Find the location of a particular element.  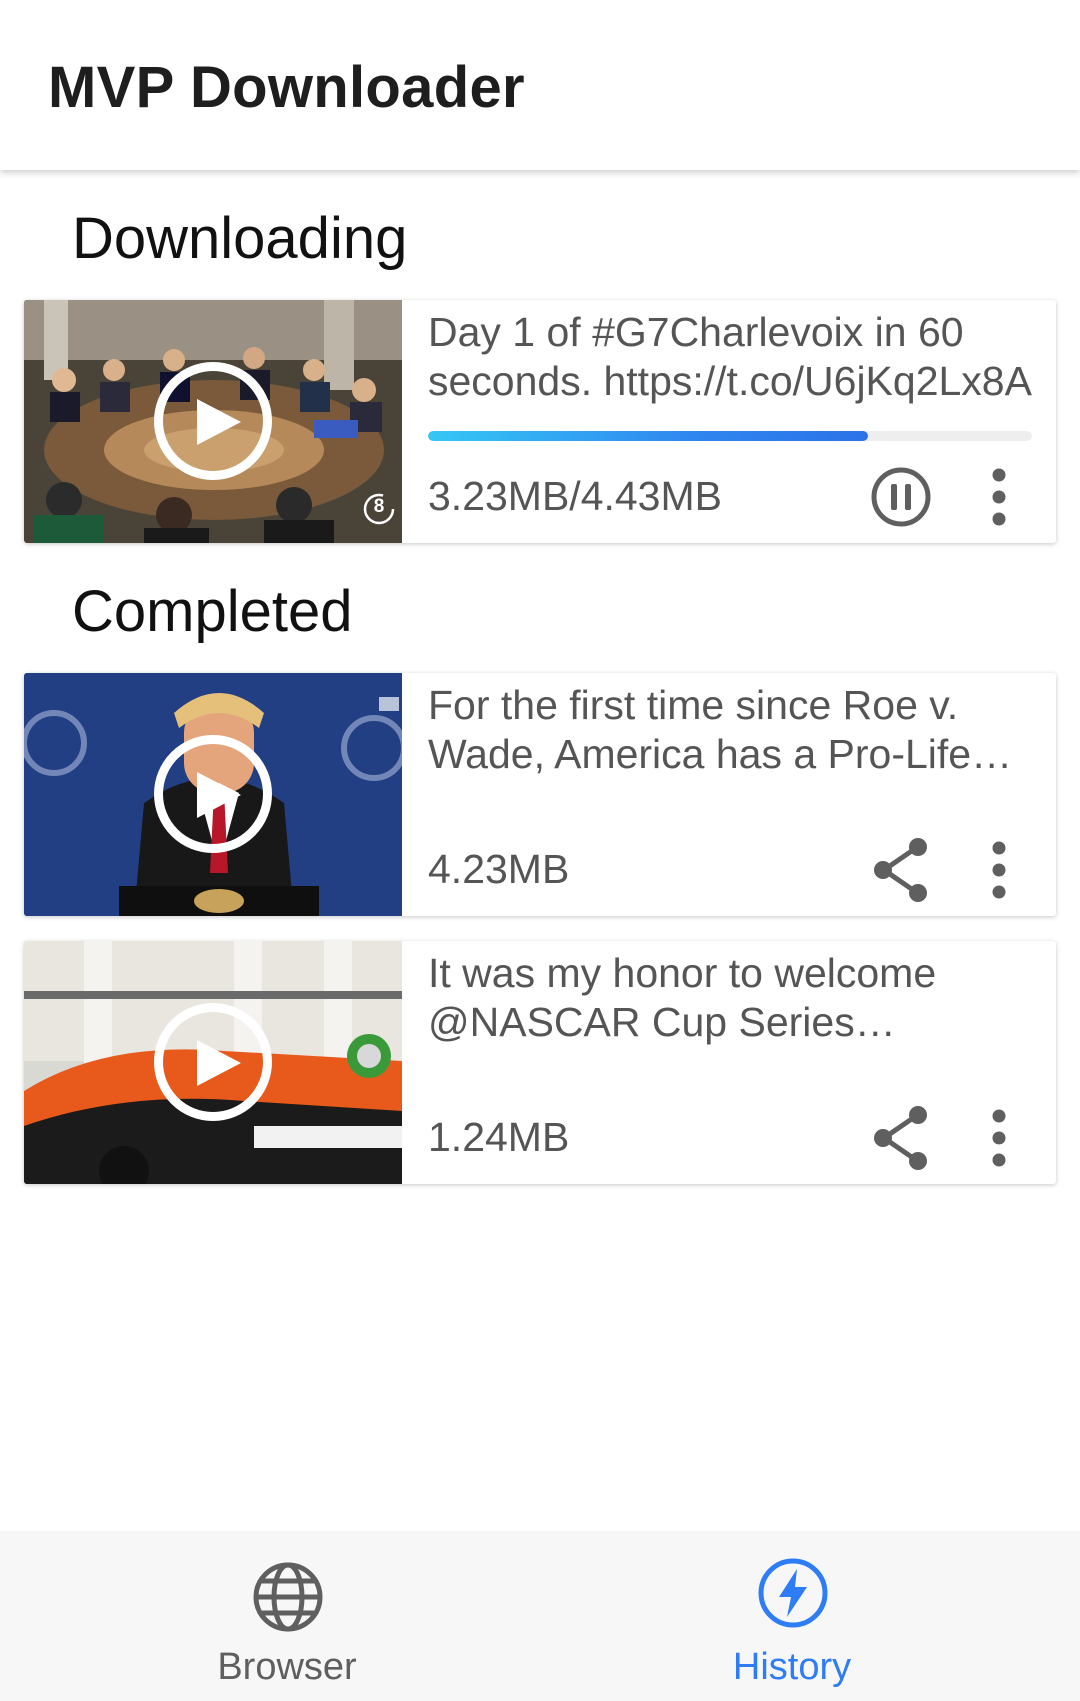

timer-badge-number: 8 is located at coordinates (379, 506).